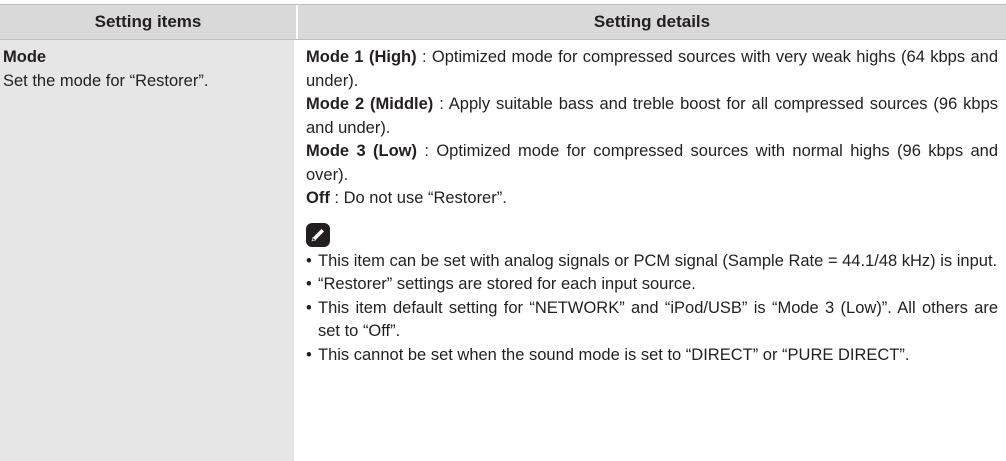  Describe the element at coordinates (318, 198) in the screenshot. I see `detail-label: Off` at that location.